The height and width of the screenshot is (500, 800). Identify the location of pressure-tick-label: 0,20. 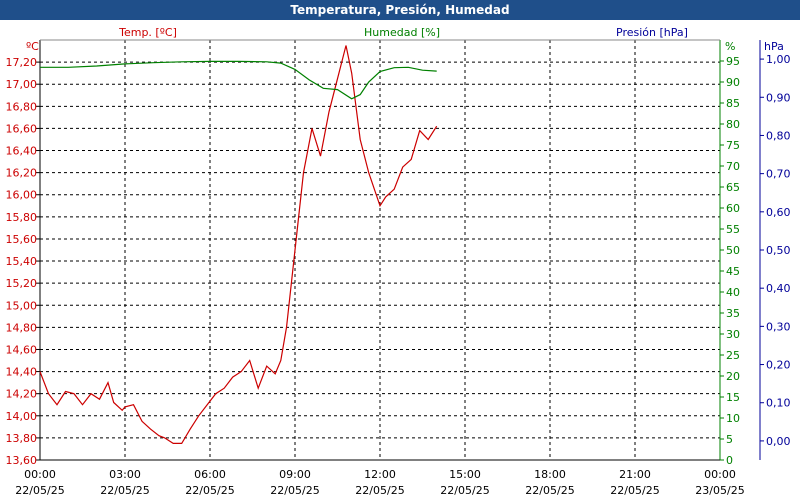
(778, 365).